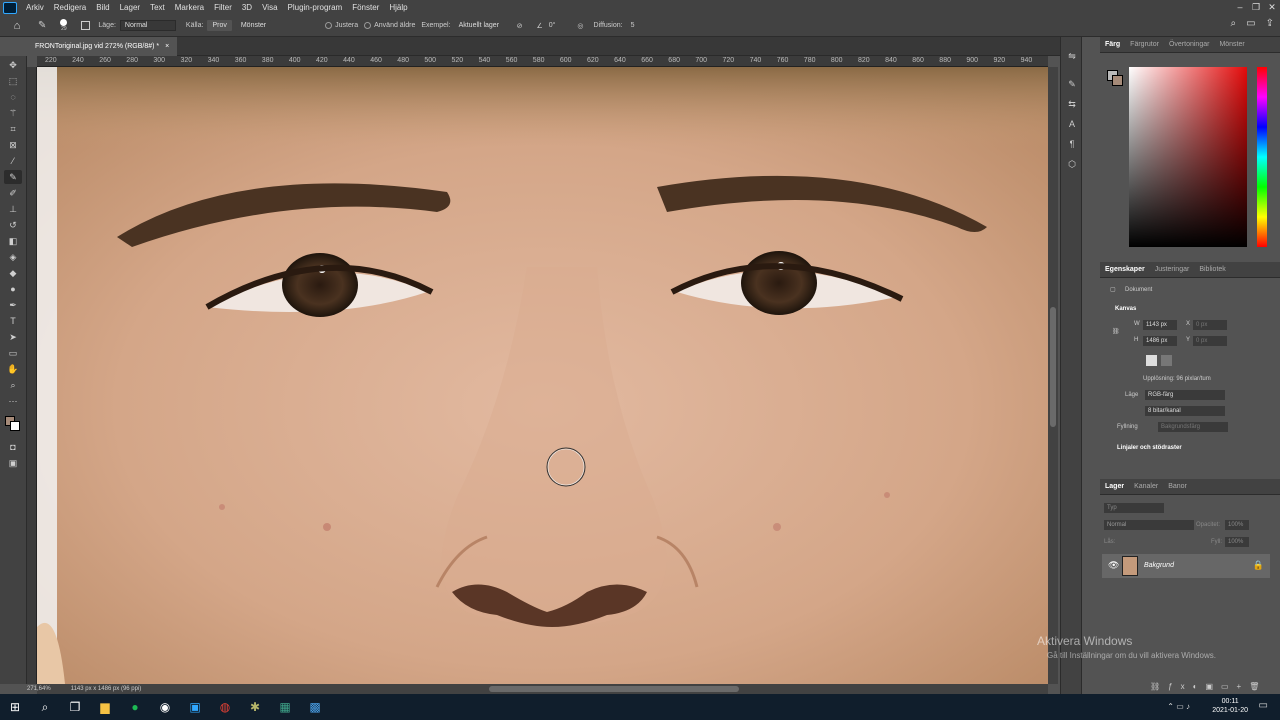 The image size is (1280, 720). What do you see at coordinates (13, 305) in the screenshot?
I see `pen-tool-icon: ✒` at bounding box center [13, 305].